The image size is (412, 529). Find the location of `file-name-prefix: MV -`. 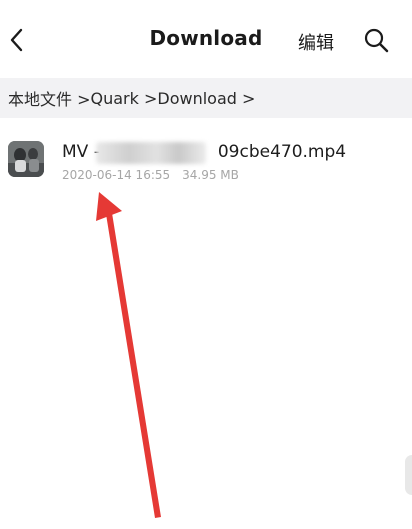

file-name-prefix: MV - is located at coordinates (81, 152).